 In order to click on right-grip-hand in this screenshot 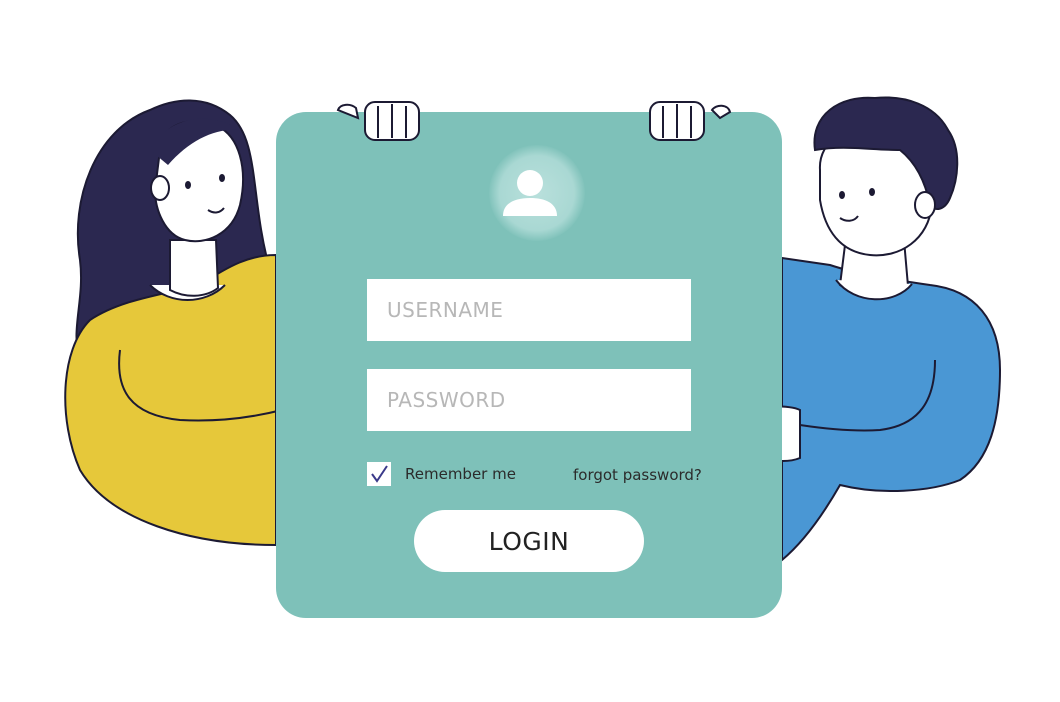, I will do `click(690, 121)`.